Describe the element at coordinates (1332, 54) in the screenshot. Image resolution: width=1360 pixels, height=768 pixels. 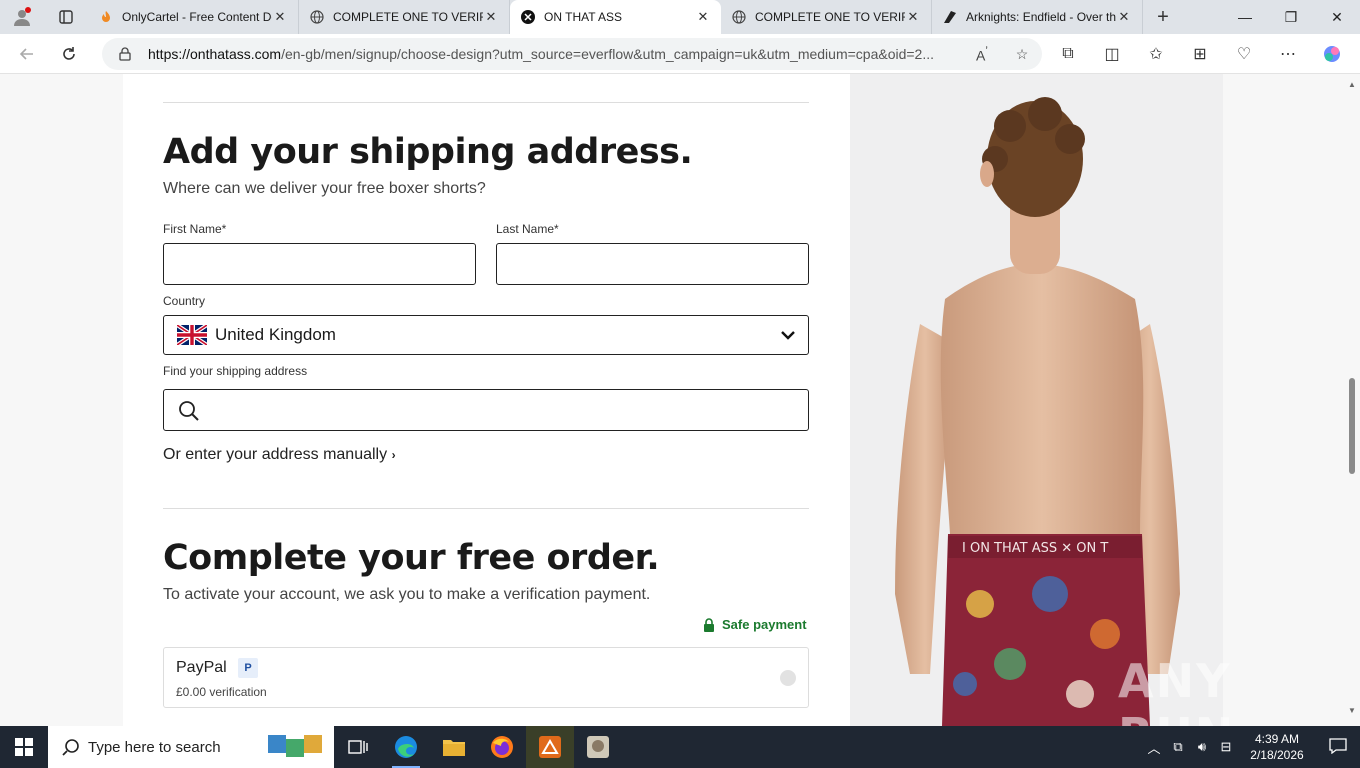
I see `copilot-icon` at that location.